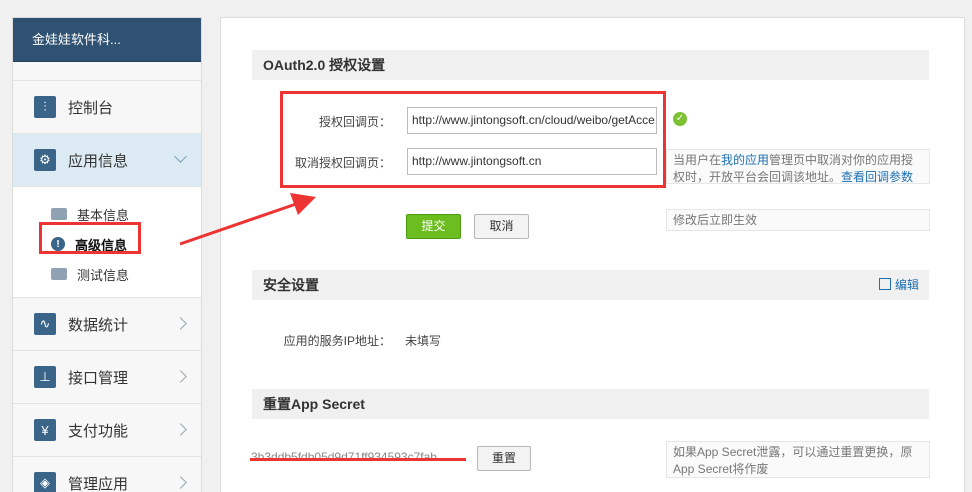 The image size is (972, 492). I want to click on redaction-line, so click(358, 459).